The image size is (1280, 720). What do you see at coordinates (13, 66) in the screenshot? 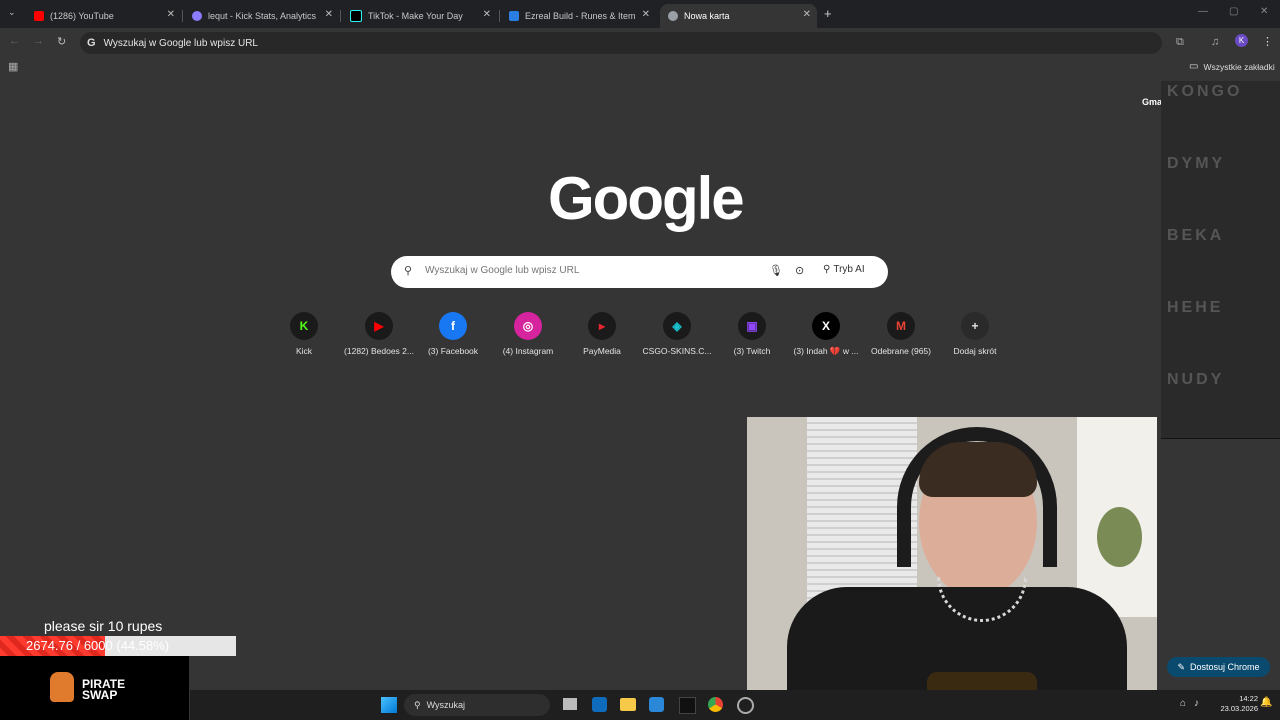
I see `apps-grid-icon: ▦` at bounding box center [13, 66].